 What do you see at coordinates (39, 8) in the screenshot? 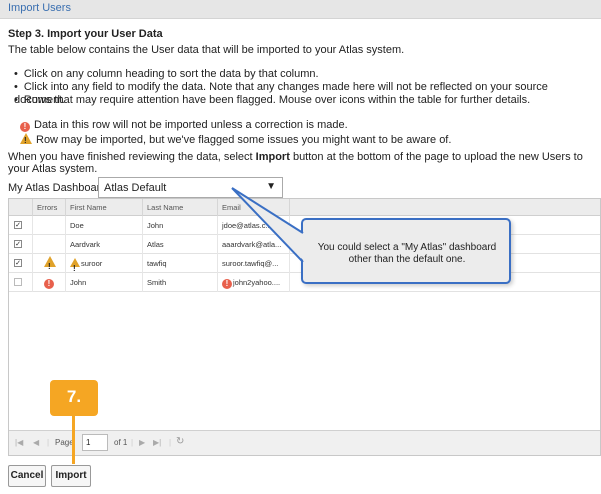
I see `window-title: Import Users` at bounding box center [39, 8].